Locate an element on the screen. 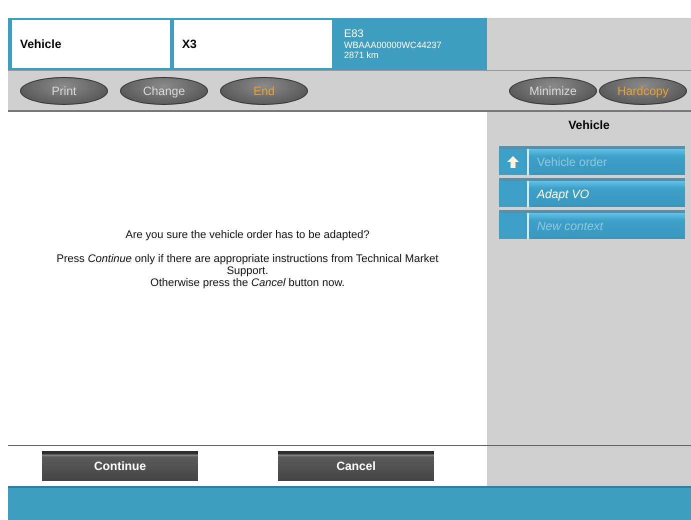  header-field: Vehicle is located at coordinates (91, 44).